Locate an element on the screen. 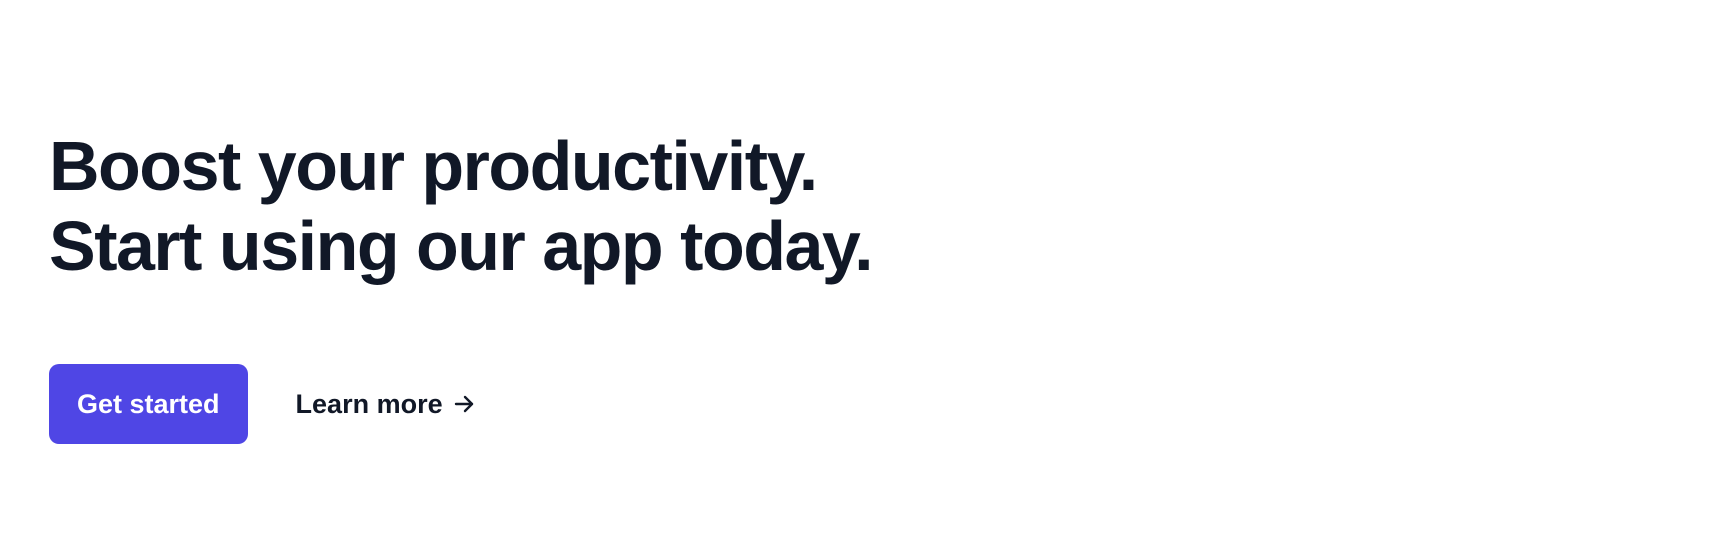  headline-line-2: Start using our app today. is located at coordinates (461, 246).